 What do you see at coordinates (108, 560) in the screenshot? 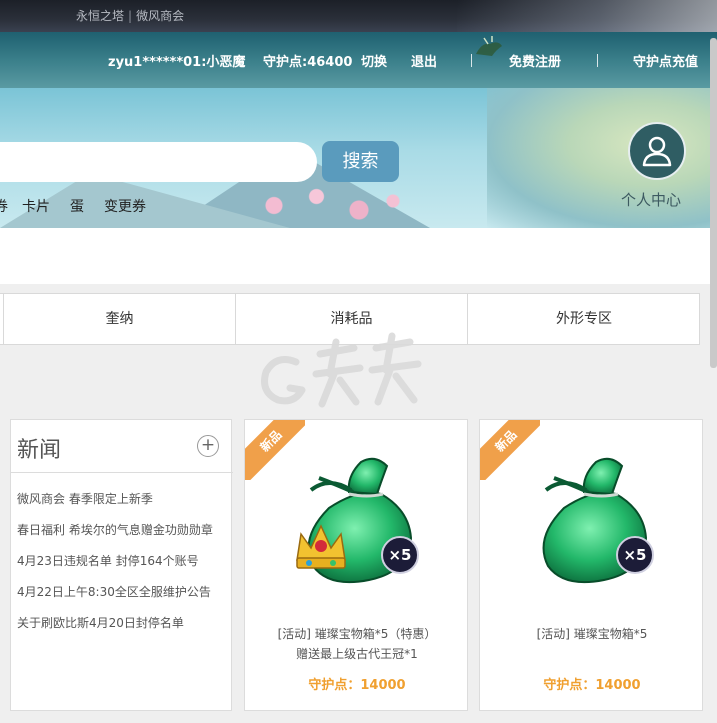
I see `news-item: 4月23日违规名单 封停164个账号` at bounding box center [108, 560].